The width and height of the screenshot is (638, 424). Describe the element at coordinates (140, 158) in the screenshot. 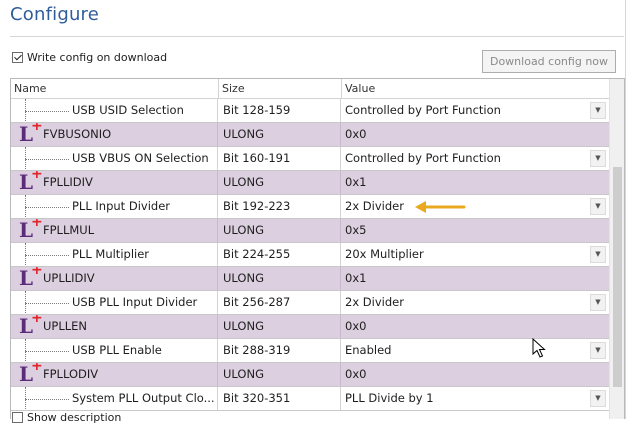

I see `field-name: USB VBUS ON Selection` at that location.